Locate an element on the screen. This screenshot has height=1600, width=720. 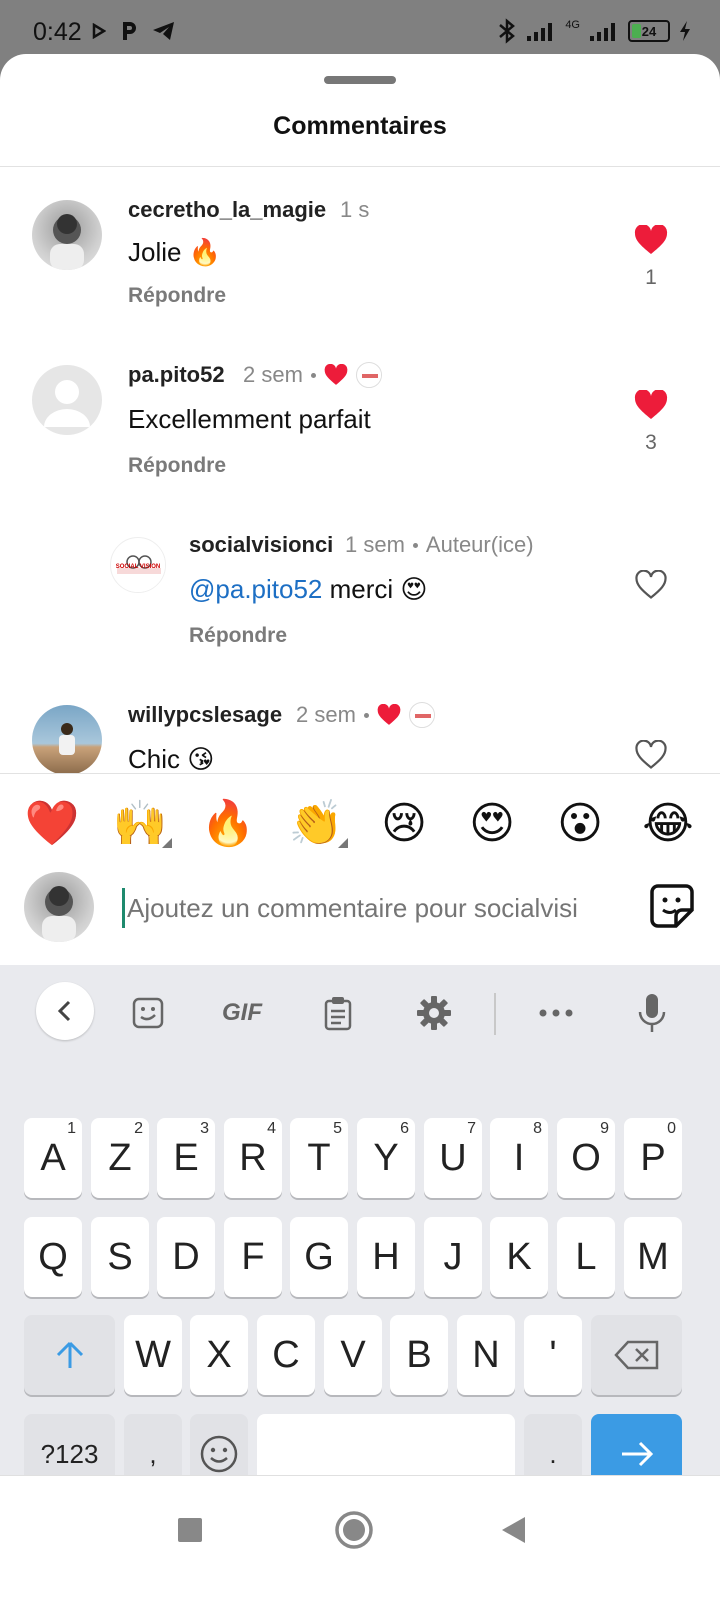
key-j: J is located at coordinates (453, 1257).